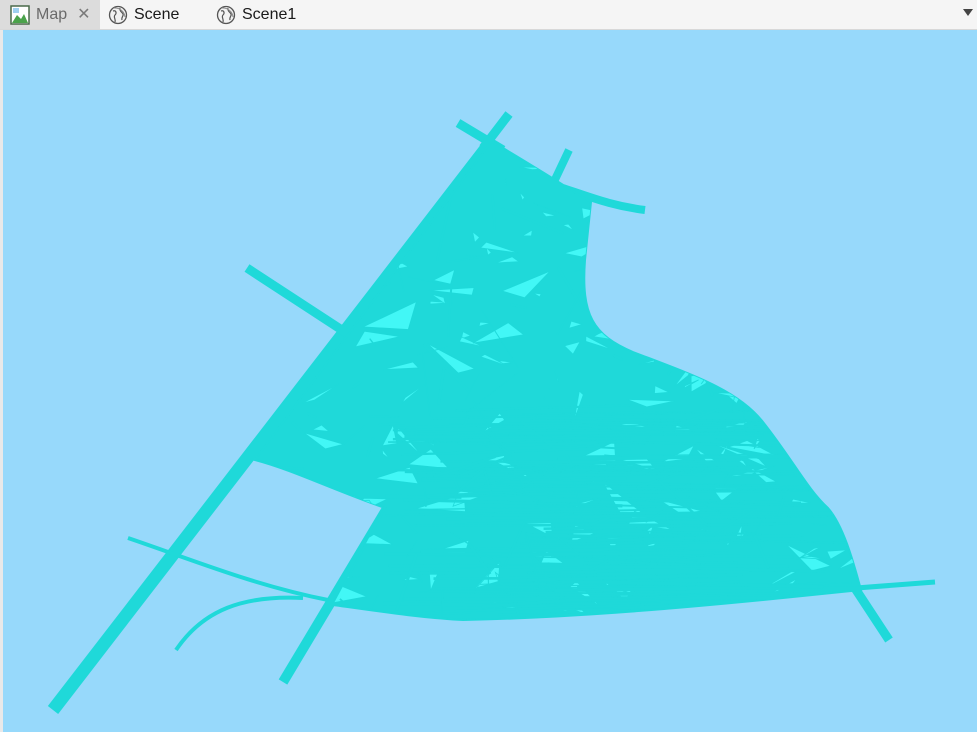 The height and width of the screenshot is (732, 977). Describe the element at coordinates (157, 14) in the screenshot. I see `tab-scene-label: Scene` at that location.